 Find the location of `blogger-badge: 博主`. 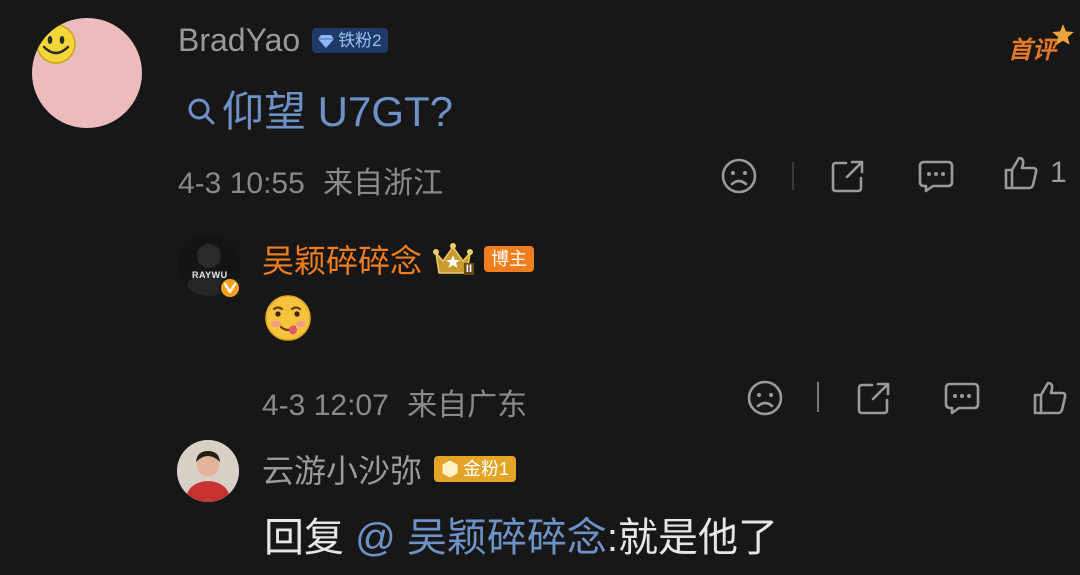

blogger-badge: 博主 is located at coordinates (509, 259).